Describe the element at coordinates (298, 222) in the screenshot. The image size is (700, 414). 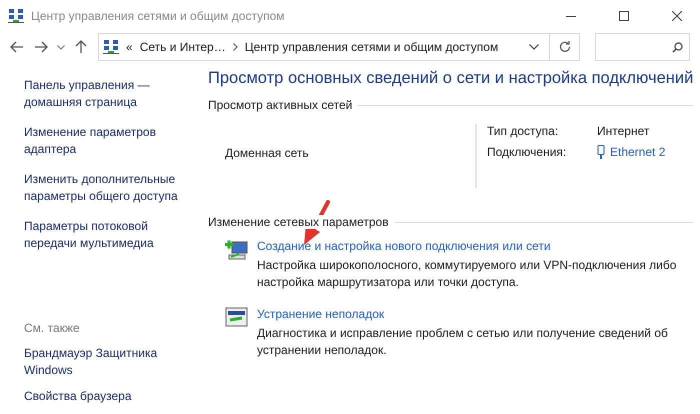
I see `section-heading: Изменение сетевых параметров` at that location.